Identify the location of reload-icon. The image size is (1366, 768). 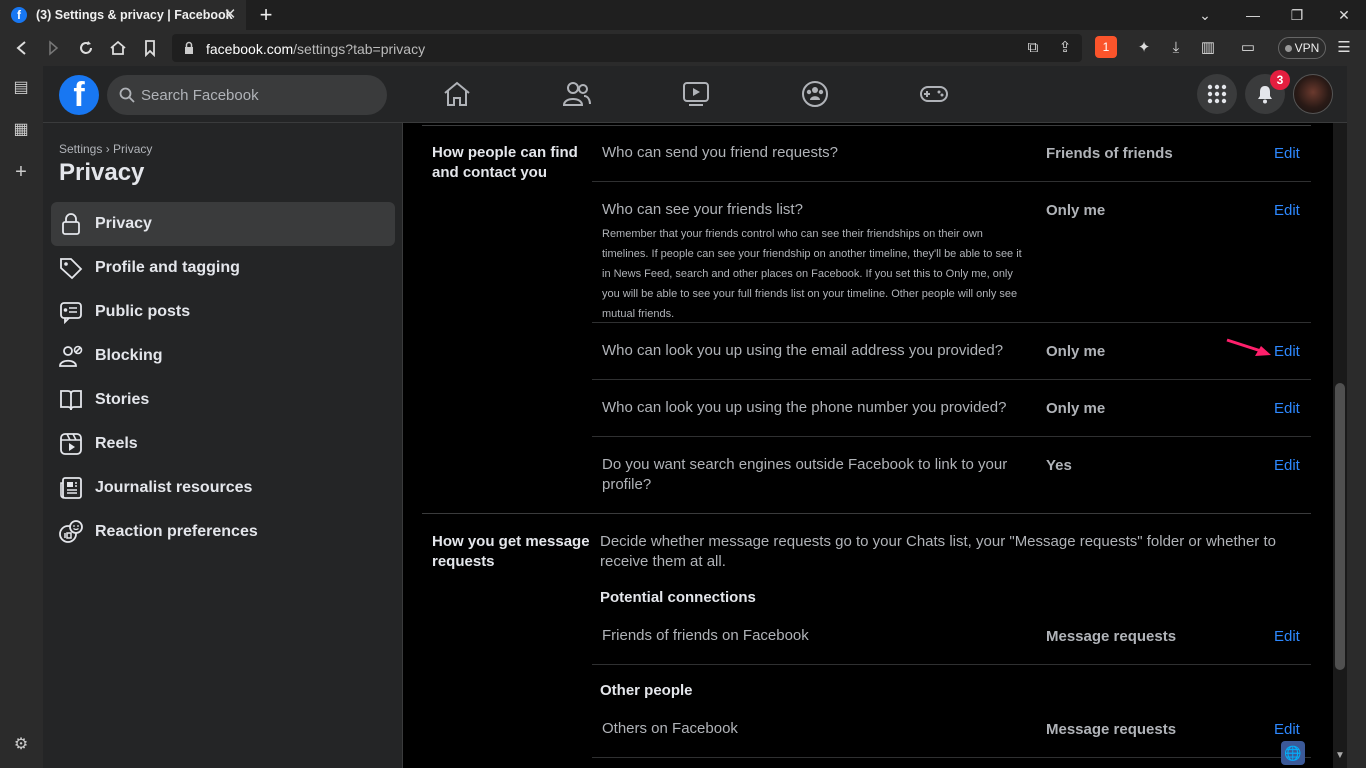
(86, 48).